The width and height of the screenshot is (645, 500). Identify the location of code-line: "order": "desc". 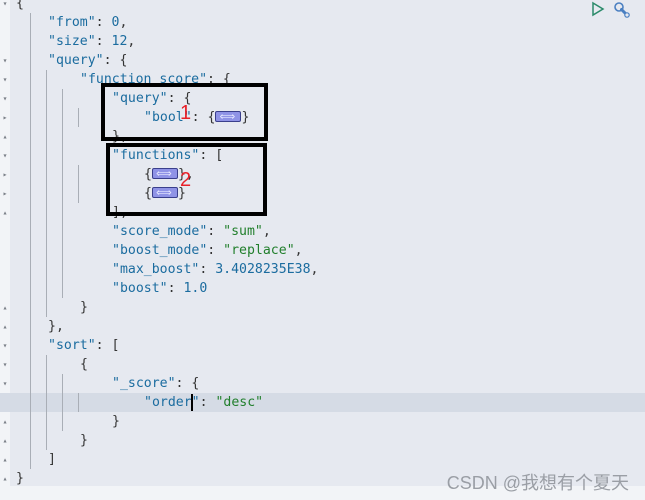
(322, 402).